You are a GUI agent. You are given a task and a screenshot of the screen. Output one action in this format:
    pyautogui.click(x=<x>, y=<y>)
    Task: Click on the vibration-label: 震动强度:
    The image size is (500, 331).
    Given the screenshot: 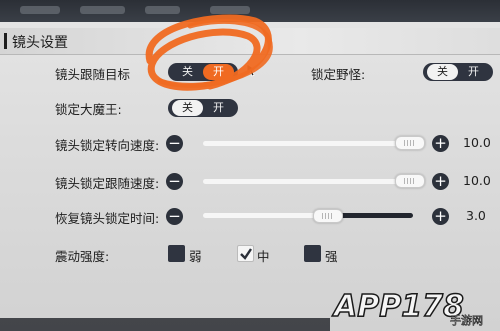 What is the action you would take?
    pyautogui.click(x=82, y=256)
    